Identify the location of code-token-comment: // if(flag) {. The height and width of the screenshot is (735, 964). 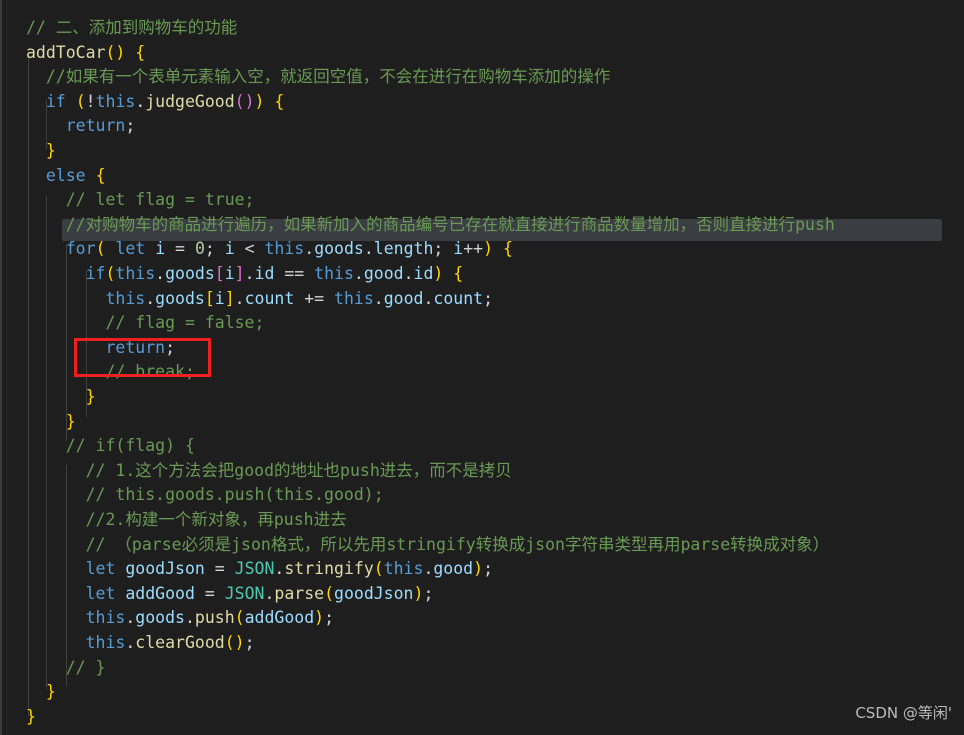
(130, 446).